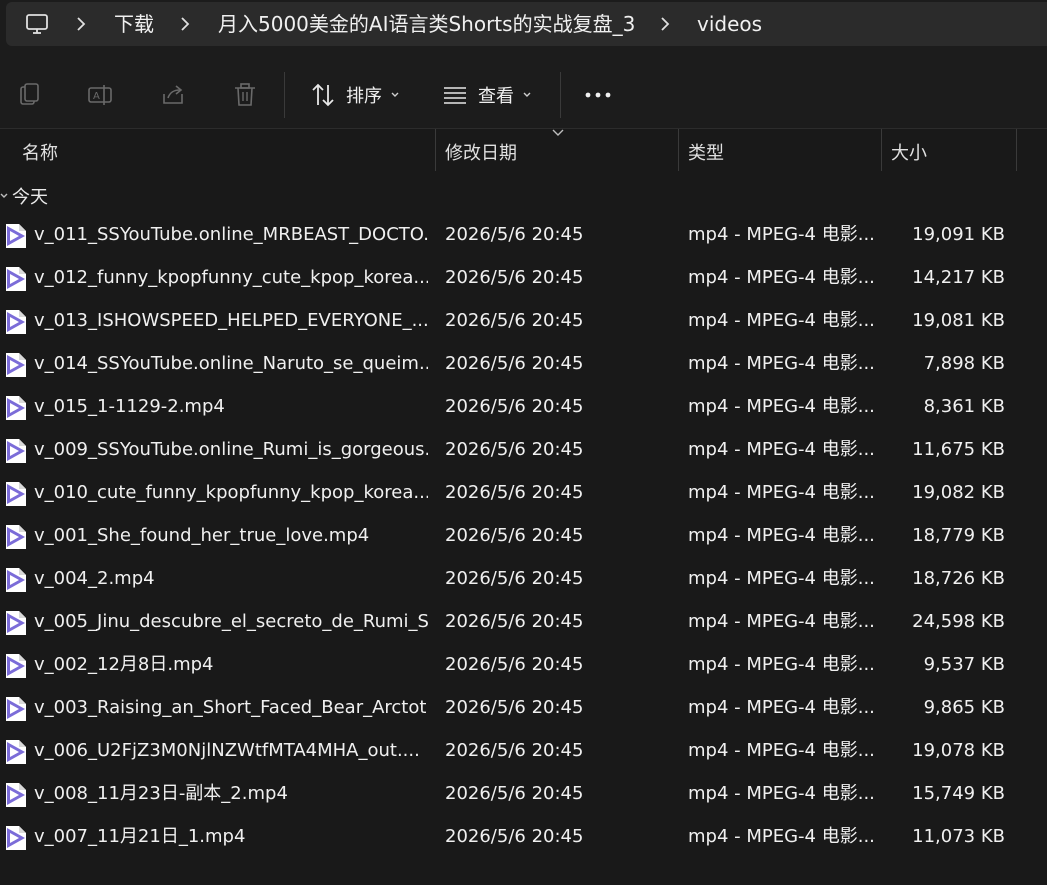  Describe the element at coordinates (173, 95) in the screenshot. I see `share-icon` at that location.